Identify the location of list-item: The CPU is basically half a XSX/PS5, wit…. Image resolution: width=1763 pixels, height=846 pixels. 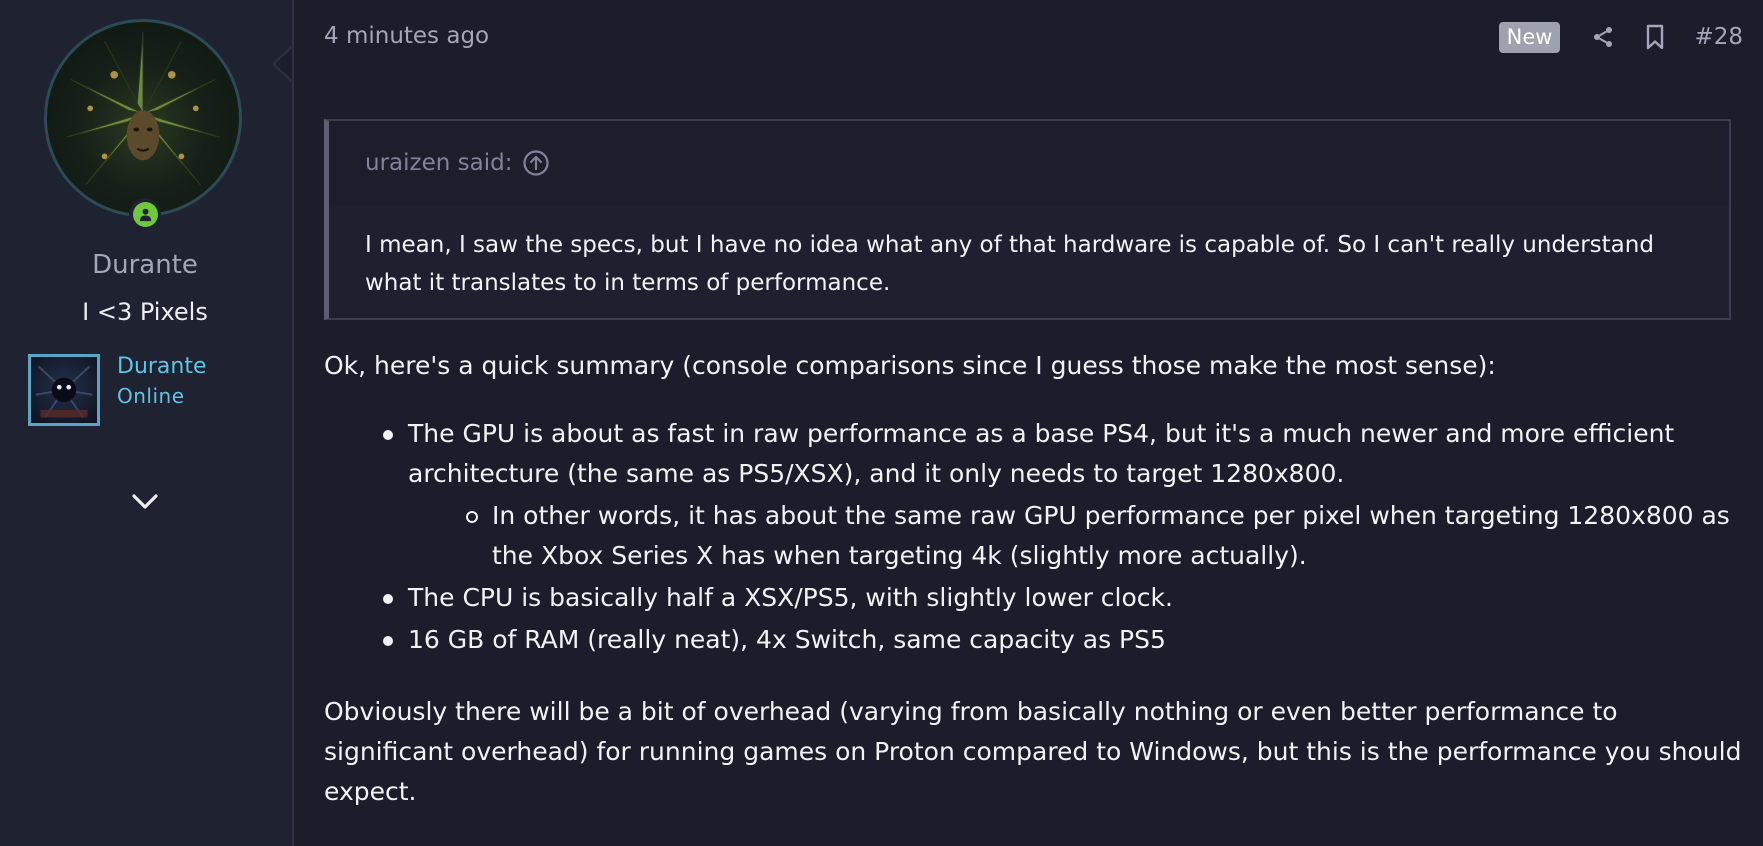
(1034, 598).